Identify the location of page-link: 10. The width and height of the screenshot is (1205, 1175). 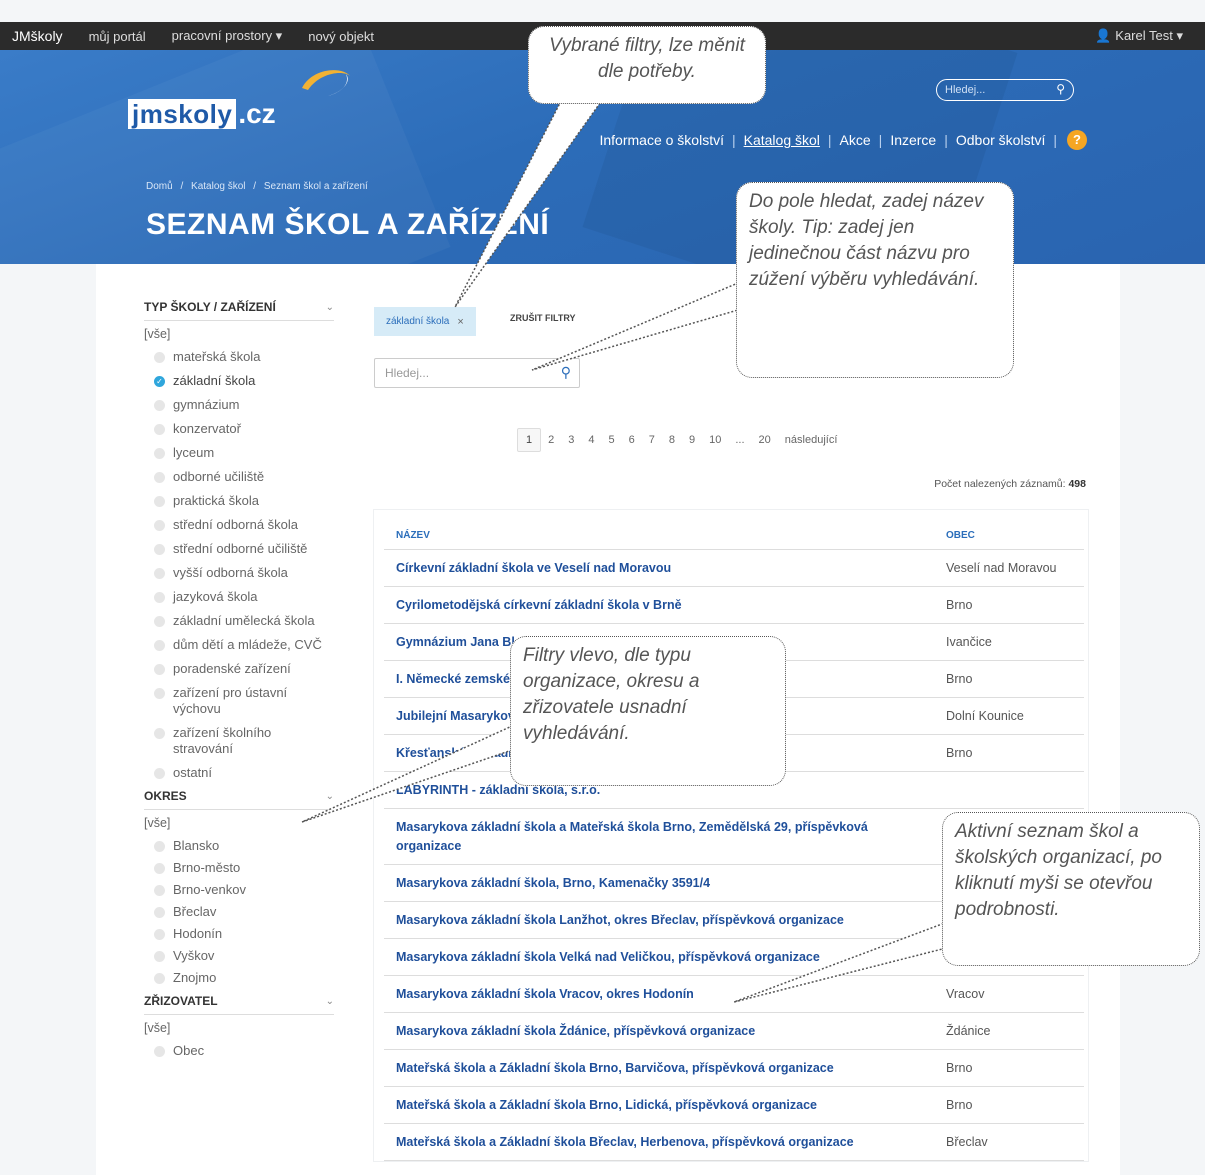
(715, 440).